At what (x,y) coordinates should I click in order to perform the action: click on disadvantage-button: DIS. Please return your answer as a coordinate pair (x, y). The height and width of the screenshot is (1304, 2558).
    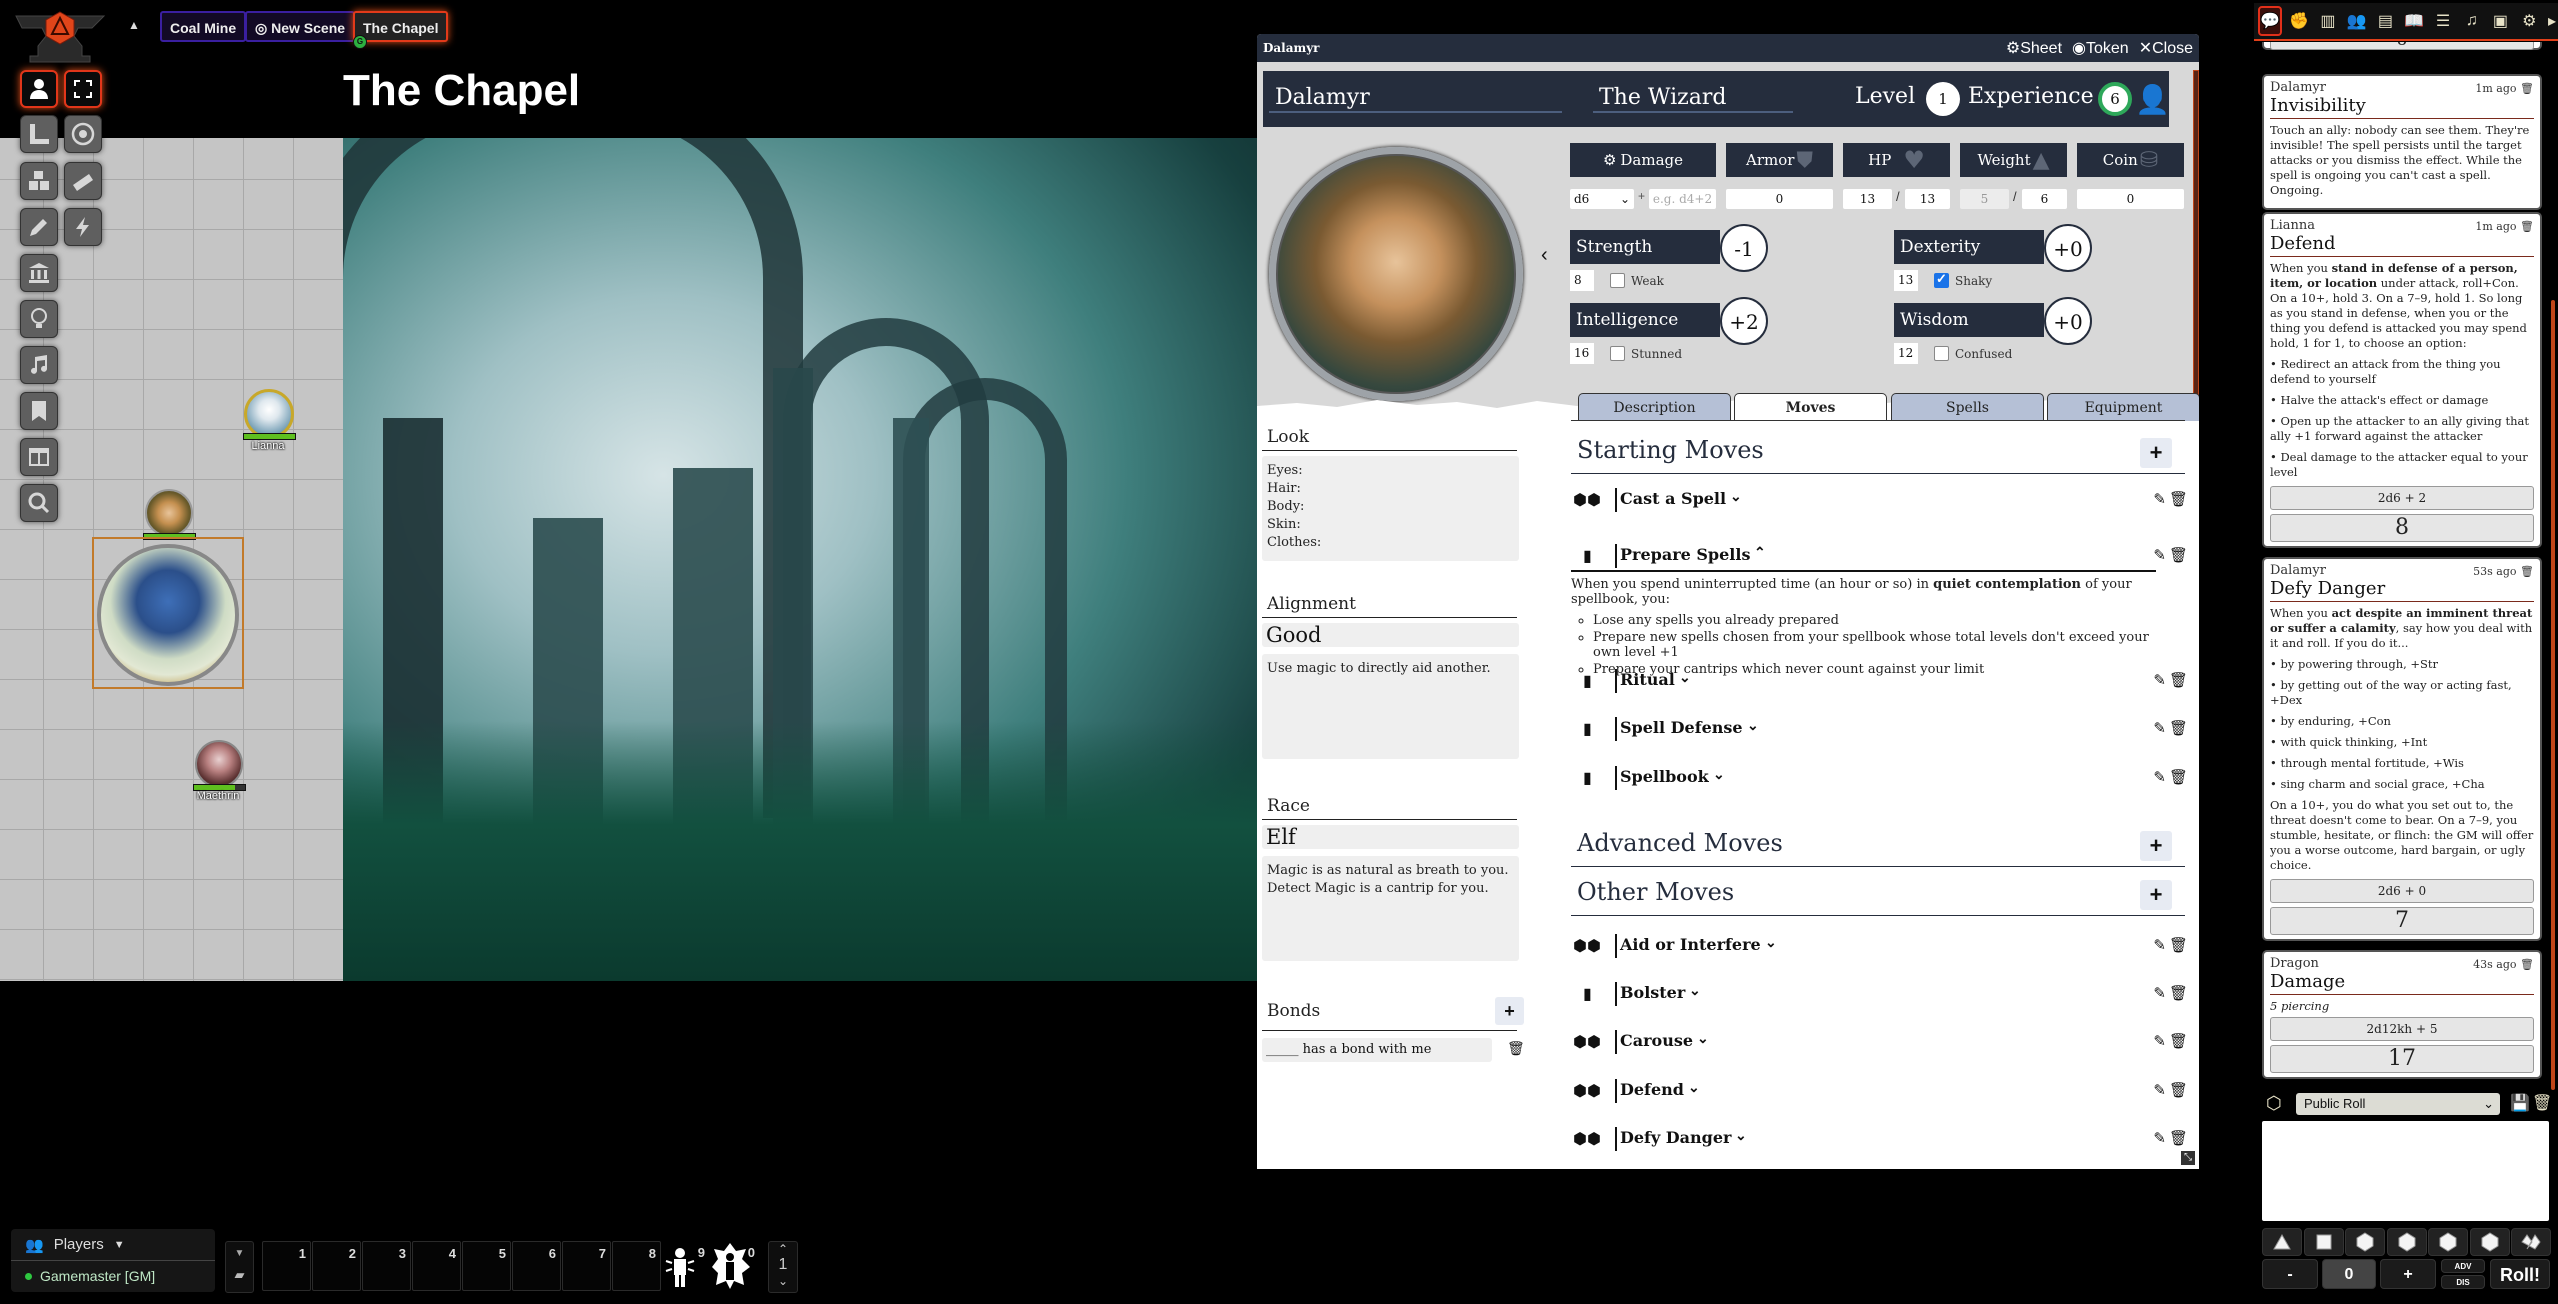
    Looking at the image, I should click on (2463, 1282).